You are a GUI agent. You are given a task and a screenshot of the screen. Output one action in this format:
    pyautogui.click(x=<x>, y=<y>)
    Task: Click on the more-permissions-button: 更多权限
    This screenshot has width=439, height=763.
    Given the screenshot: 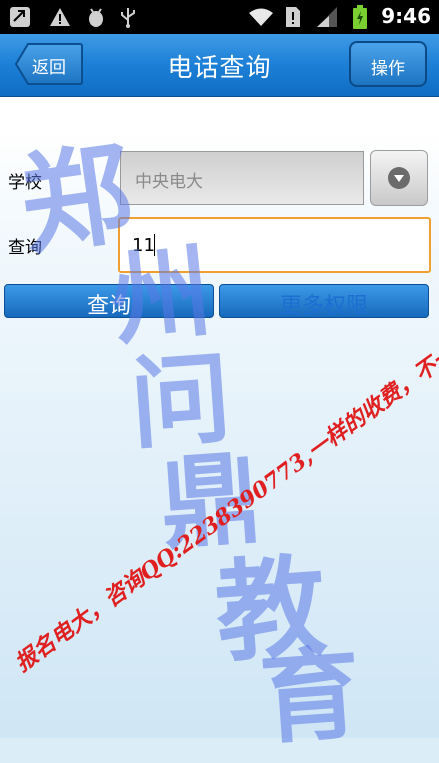 What is the action you would take?
    pyautogui.click(x=324, y=301)
    